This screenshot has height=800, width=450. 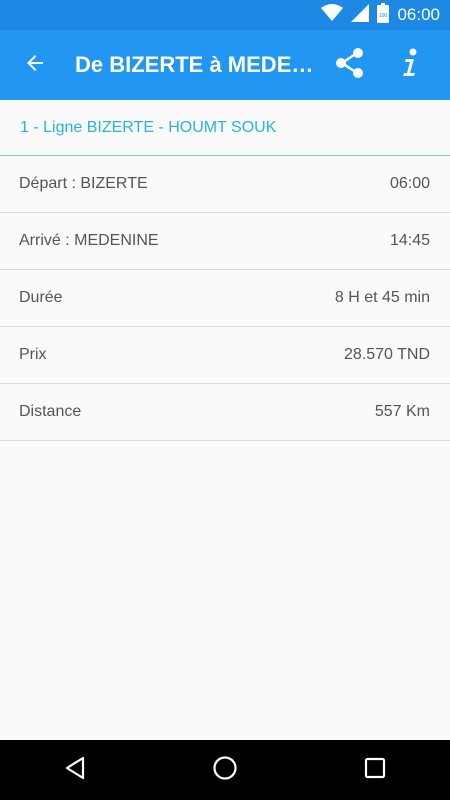 I want to click on back-arrow-icon, so click(x=35, y=65).